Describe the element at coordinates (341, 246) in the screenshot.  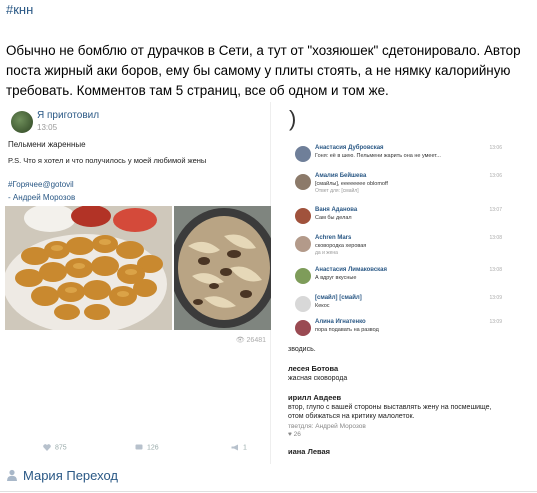
I see `comment-text: сковородка херовая` at that location.